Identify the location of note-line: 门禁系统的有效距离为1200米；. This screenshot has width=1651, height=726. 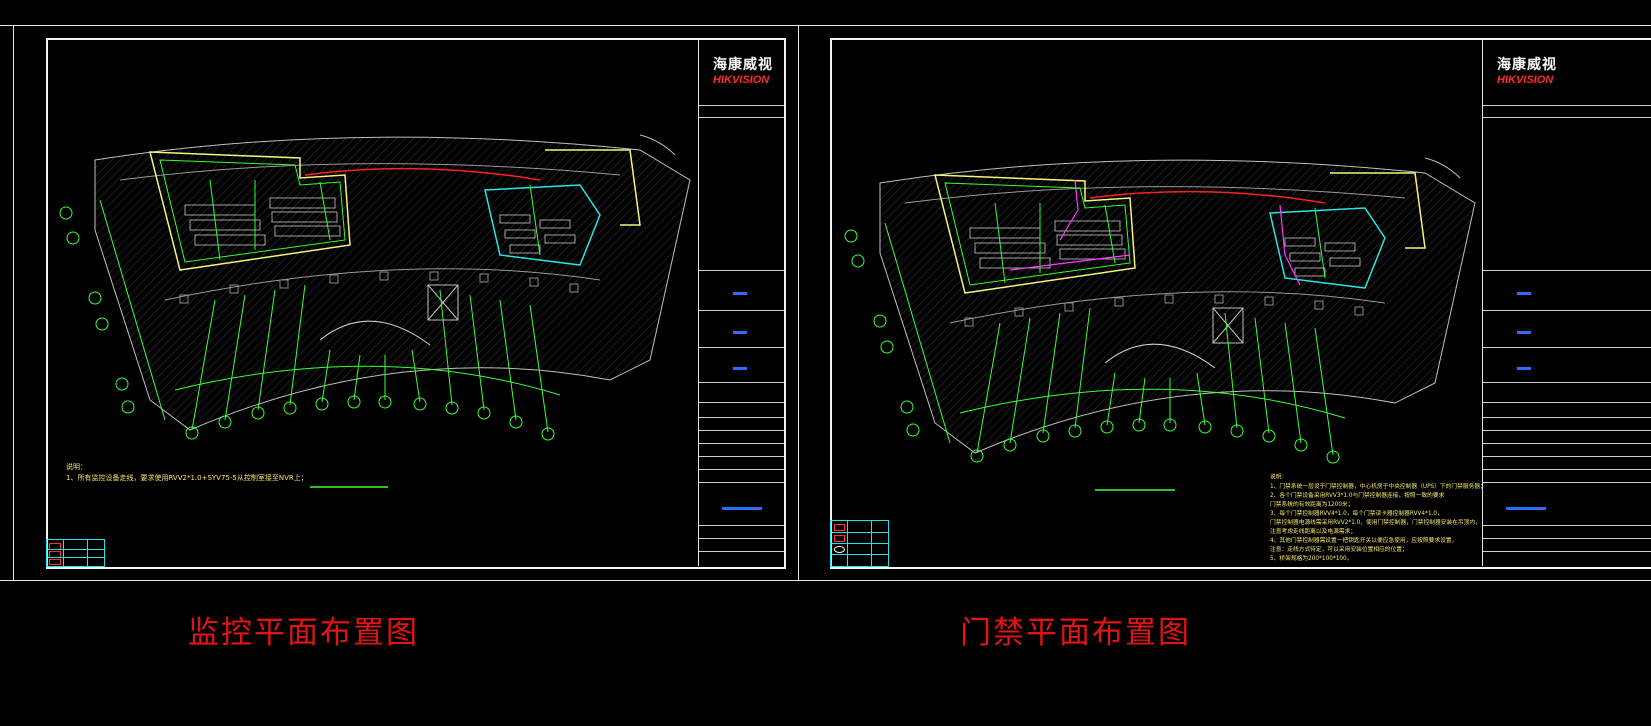
(1312, 504).